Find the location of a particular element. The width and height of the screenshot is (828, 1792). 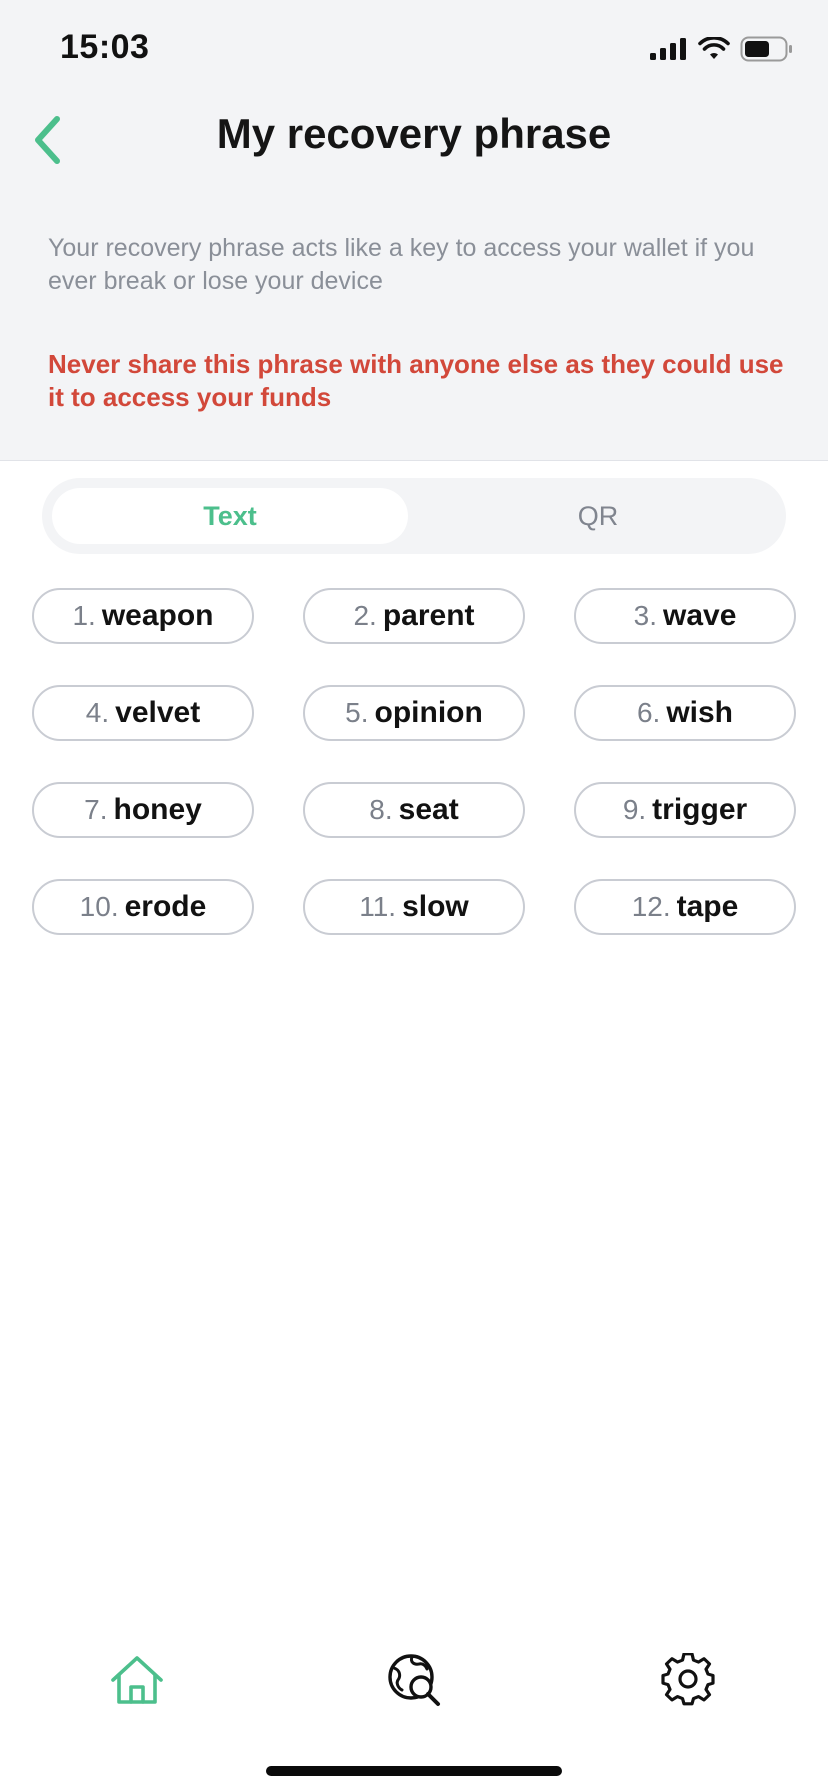

word-number: 10. is located at coordinates (99, 906).